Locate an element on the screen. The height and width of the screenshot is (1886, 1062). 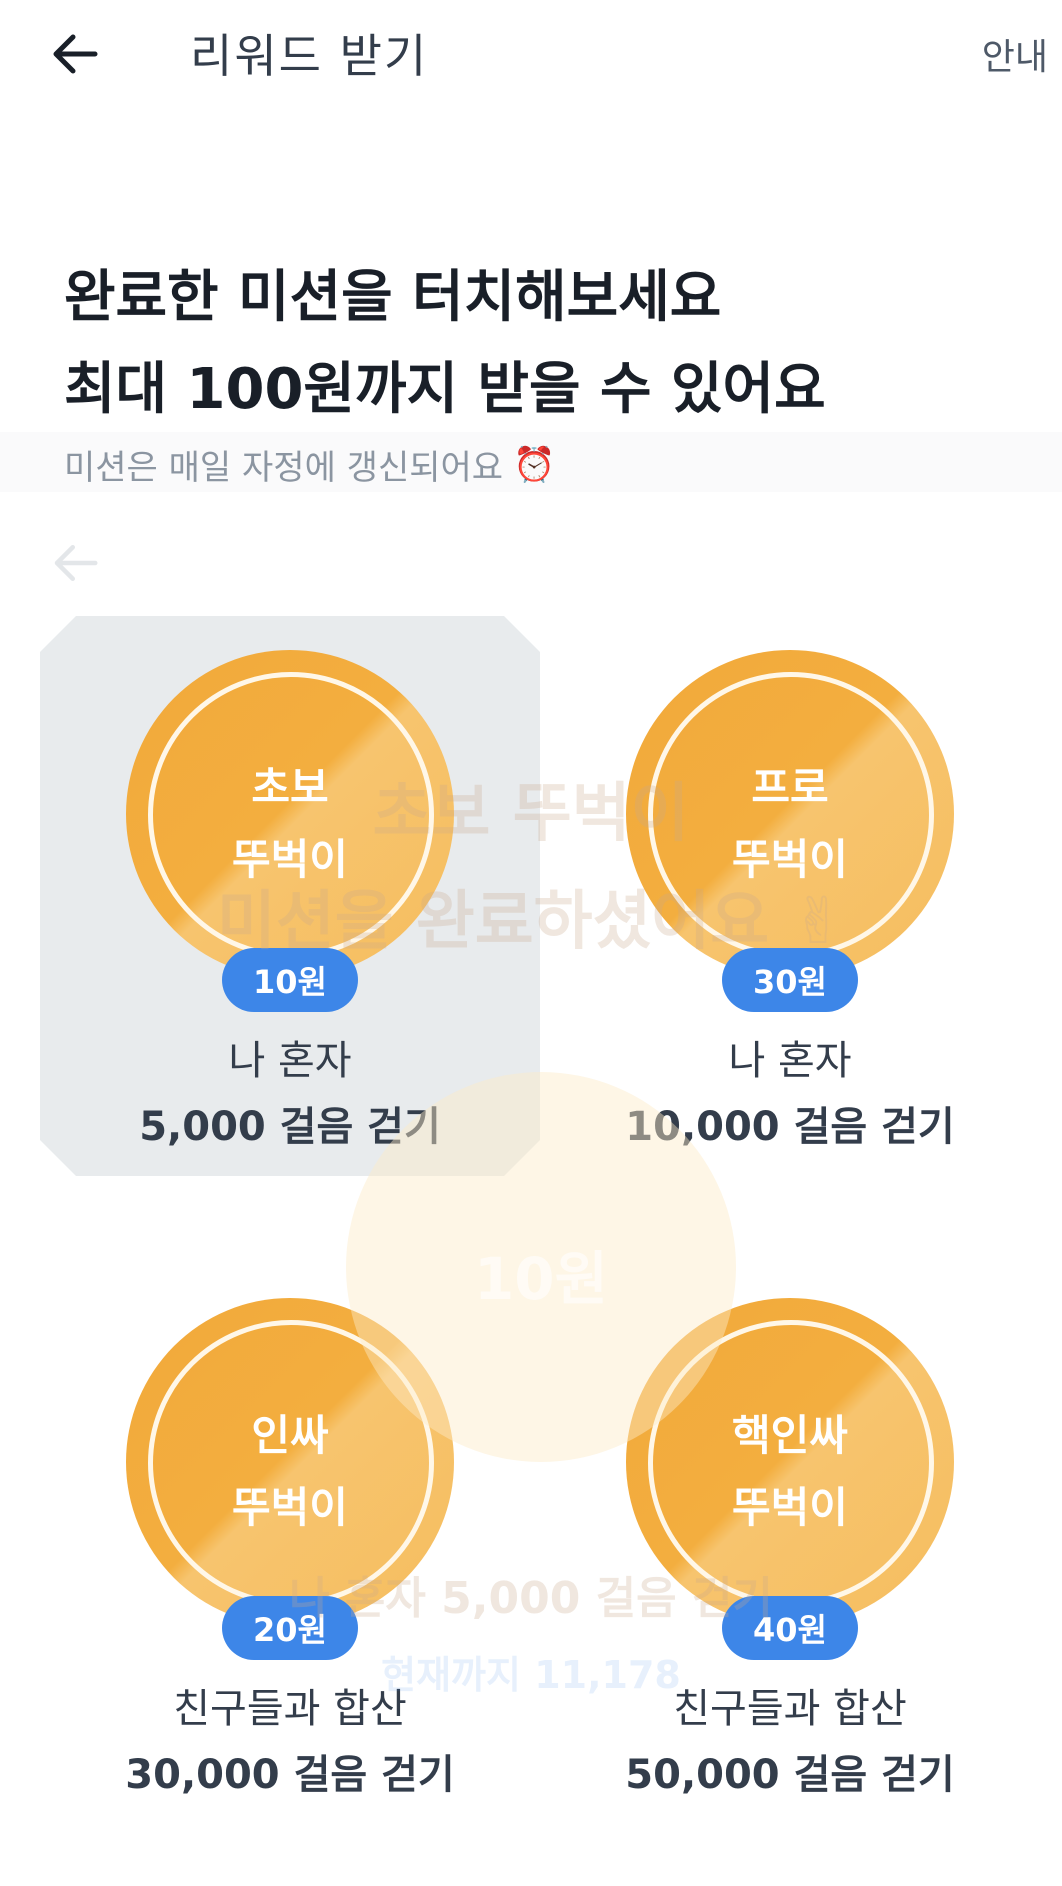
medal-name-line-1: 핵인싸 is located at coordinates (790, 1435).